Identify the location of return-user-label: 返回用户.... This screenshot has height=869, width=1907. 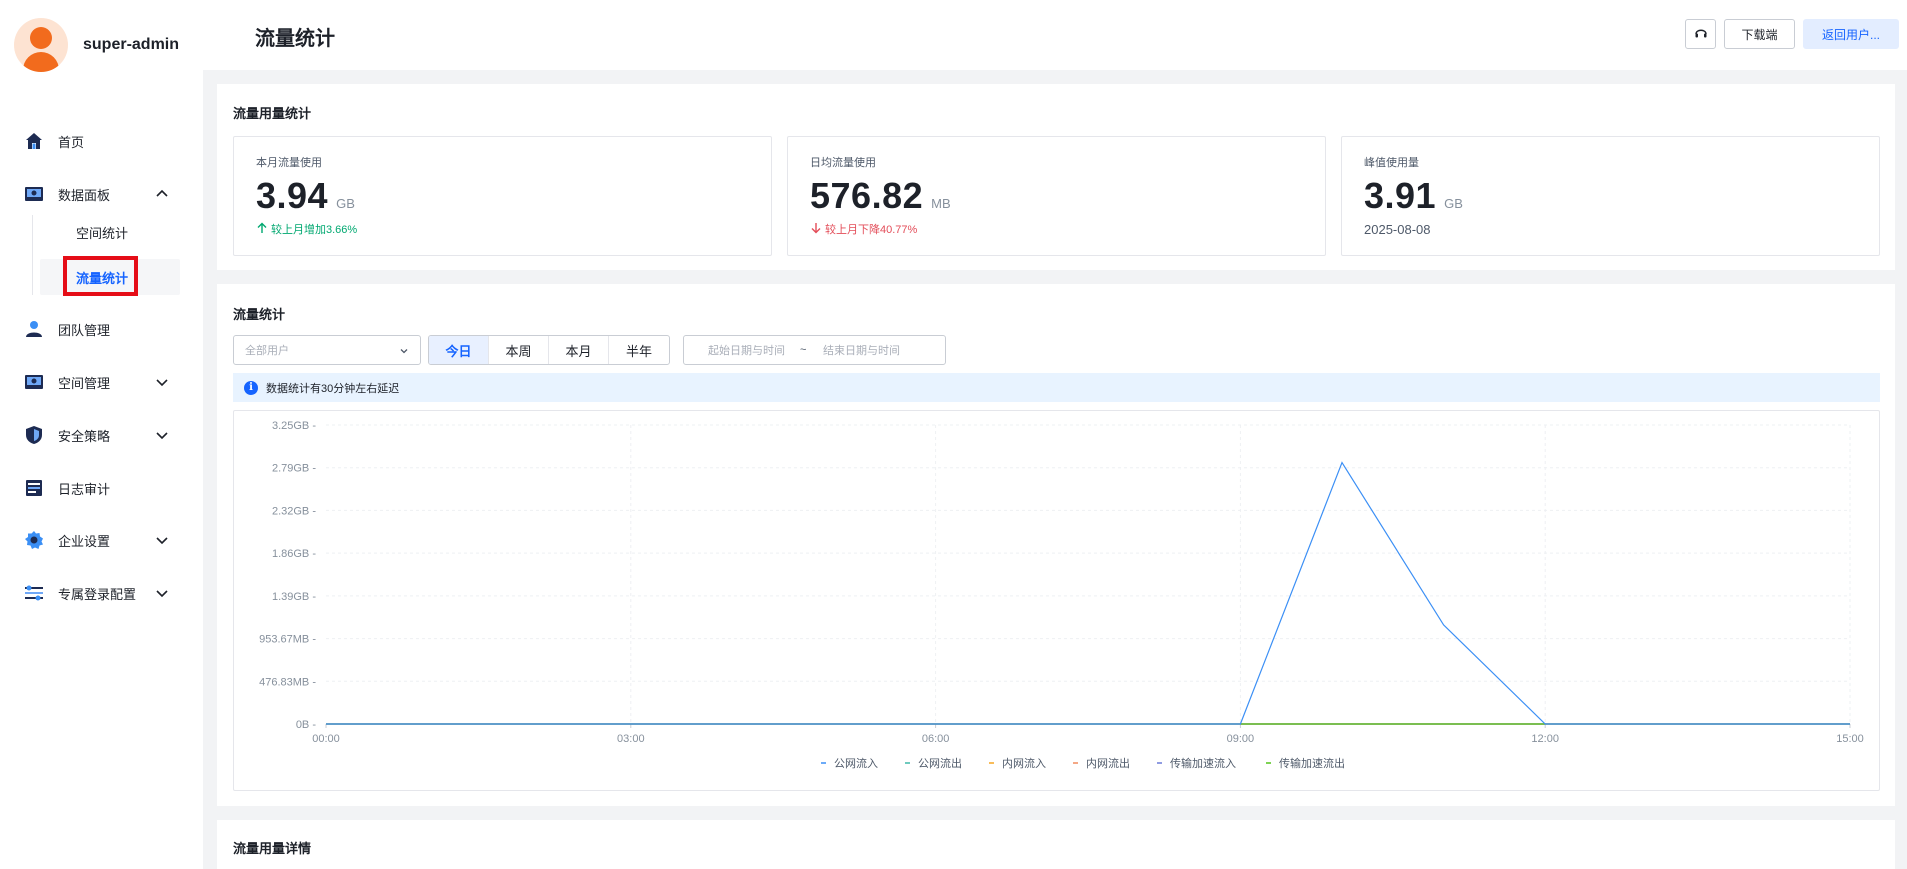
(1850, 34).